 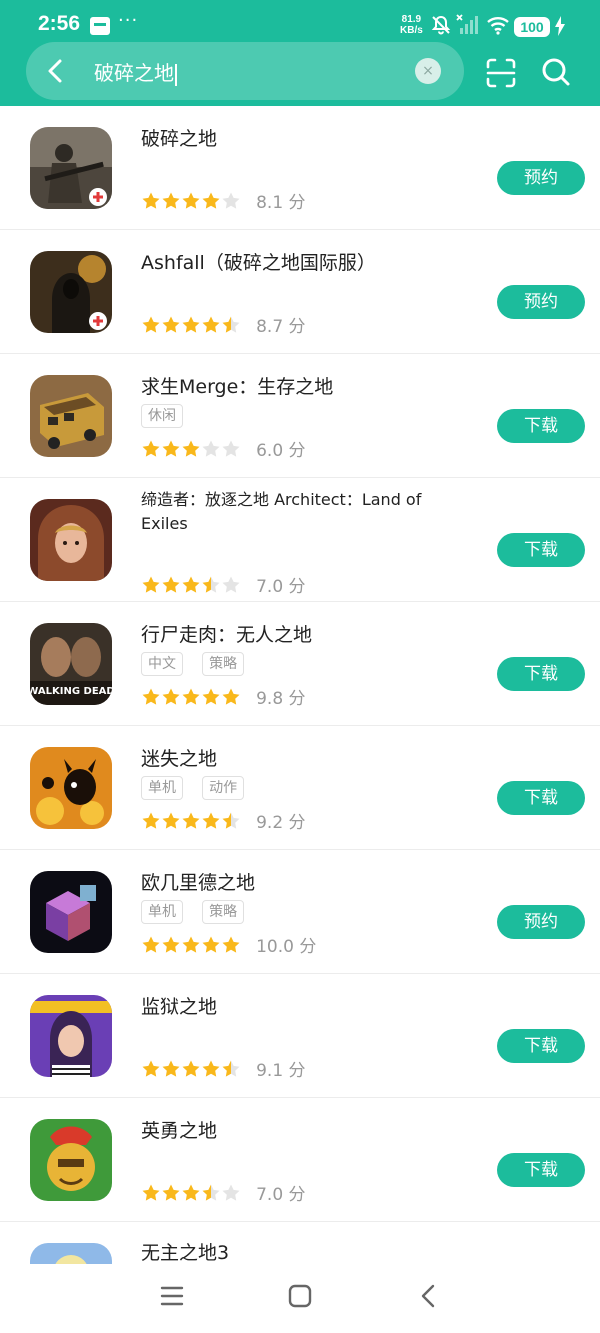 What do you see at coordinates (300, 292) in the screenshot?
I see `list-item: Ashfall（破碎之地国际服） 8.7 分 预约` at bounding box center [300, 292].